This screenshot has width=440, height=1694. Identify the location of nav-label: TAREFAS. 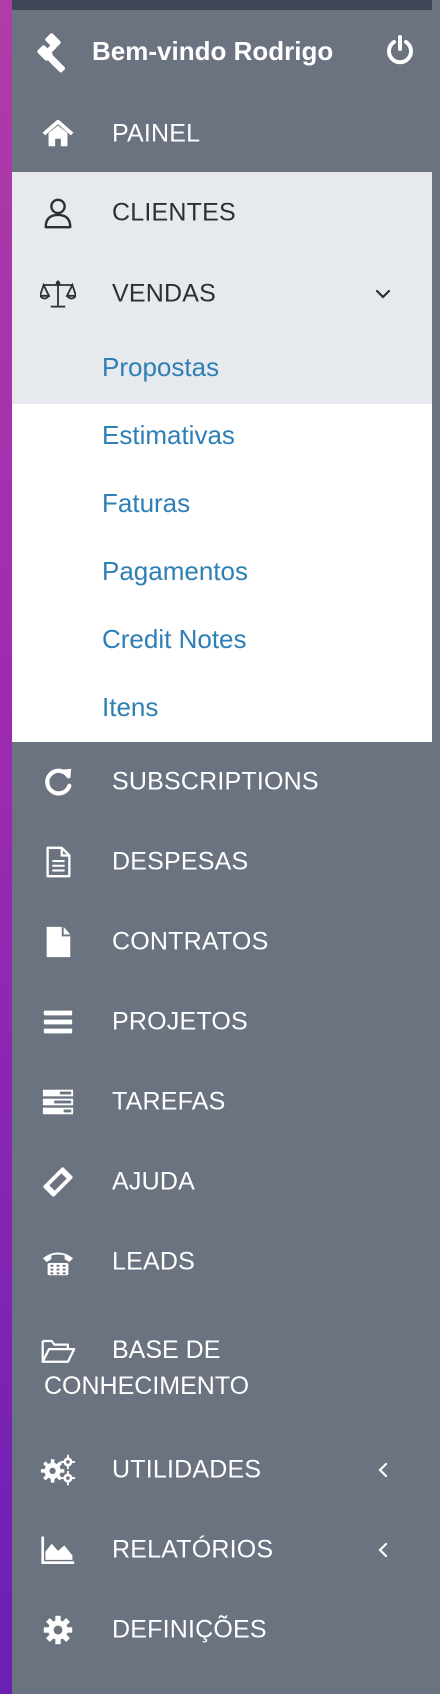
(169, 1101).